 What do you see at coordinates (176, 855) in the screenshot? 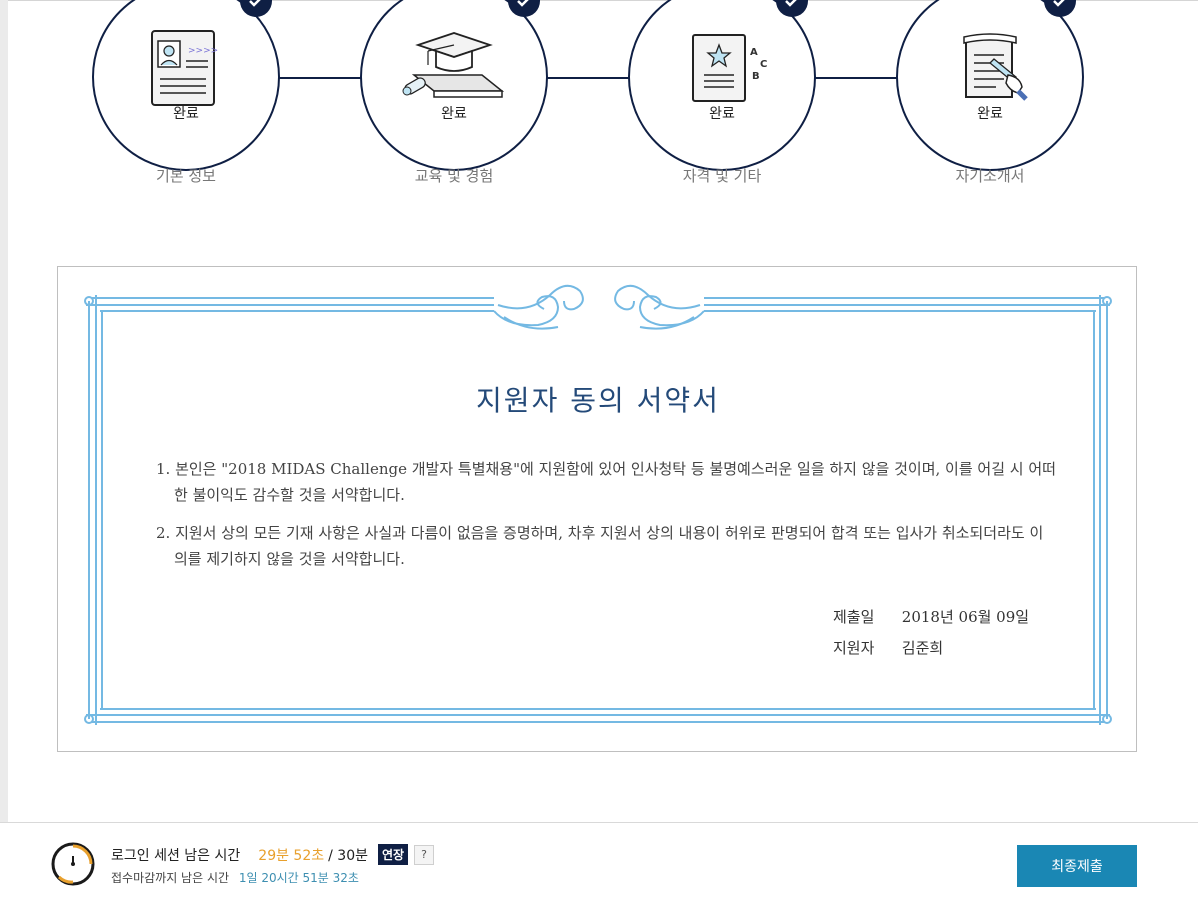
I see `session-label: 로그인 세션 남은 시간` at bounding box center [176, 855].